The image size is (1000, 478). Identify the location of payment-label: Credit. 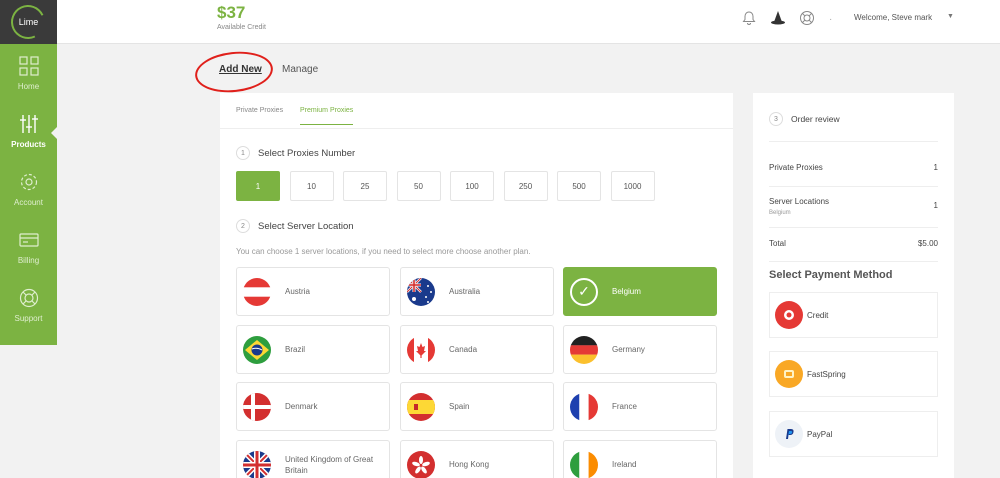
(818, 315).